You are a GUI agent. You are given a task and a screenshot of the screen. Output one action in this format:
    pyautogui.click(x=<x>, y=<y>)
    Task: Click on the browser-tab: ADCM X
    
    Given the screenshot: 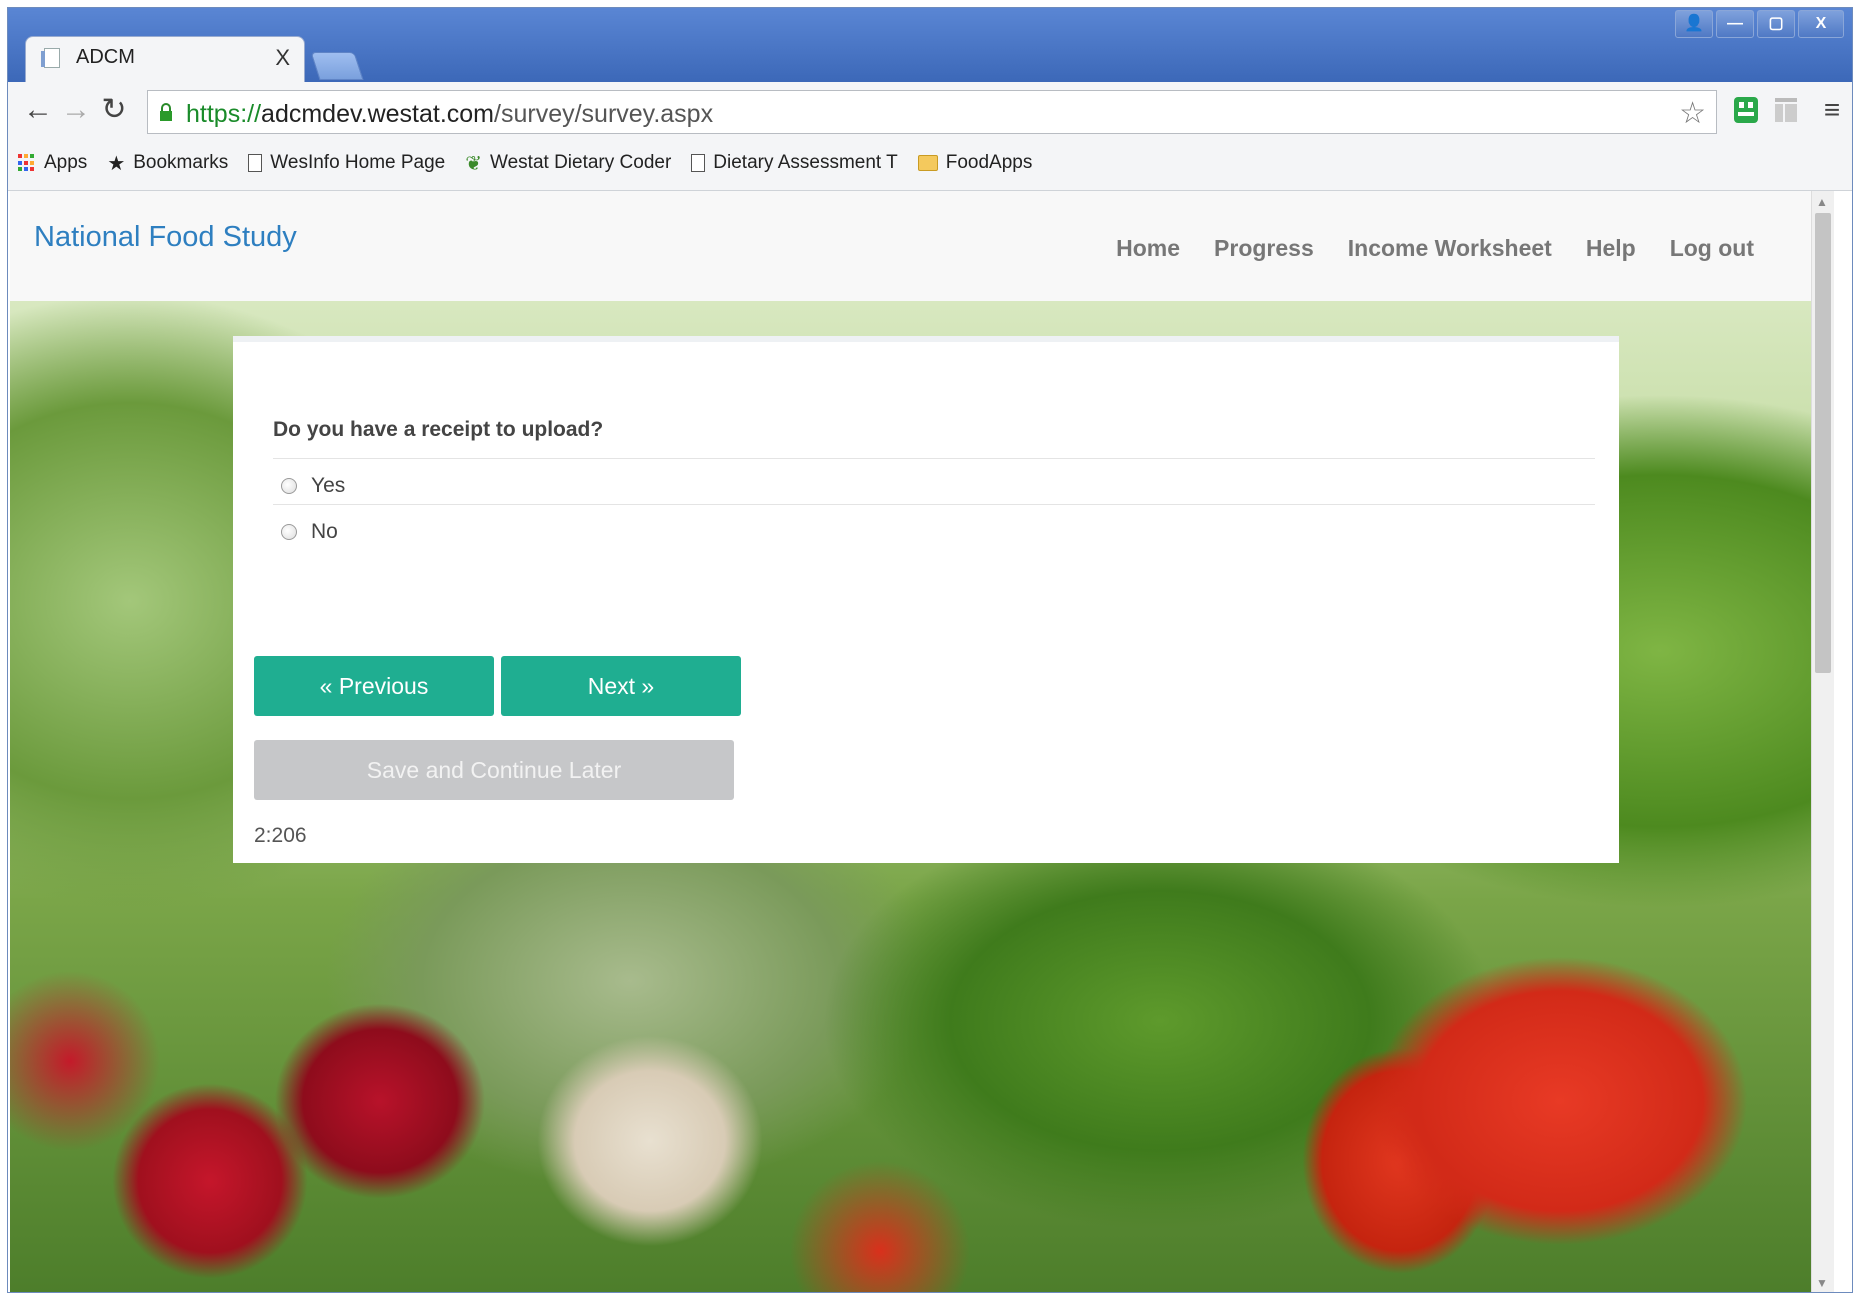 What is the action you would take?
    pyautogui.click(x=165, y=59)
    